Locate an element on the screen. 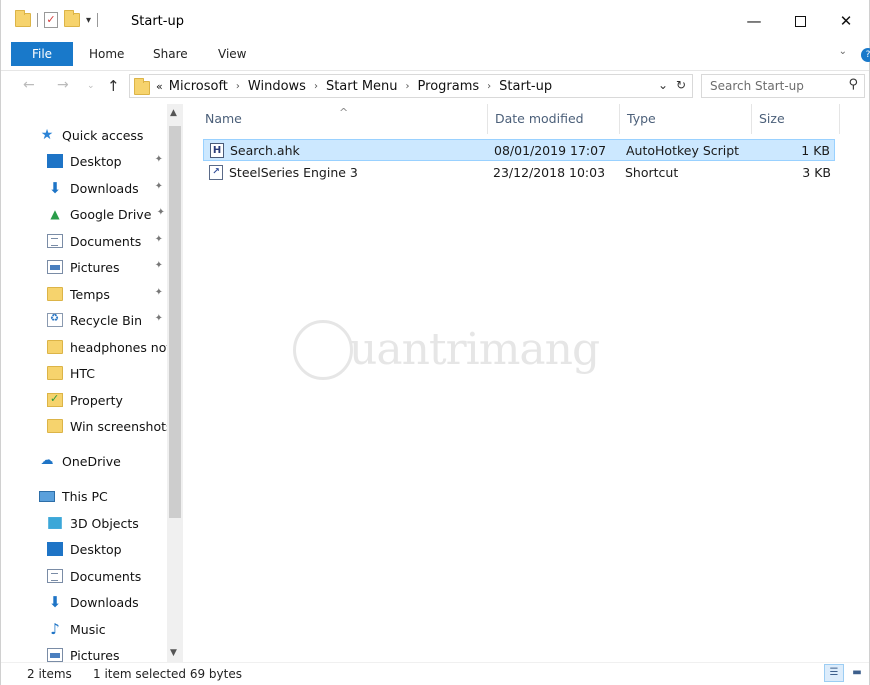 This screenshot has height=685, width=870. nav-item-pictures: Pictures ✦ is located at coordinates (107, 267).